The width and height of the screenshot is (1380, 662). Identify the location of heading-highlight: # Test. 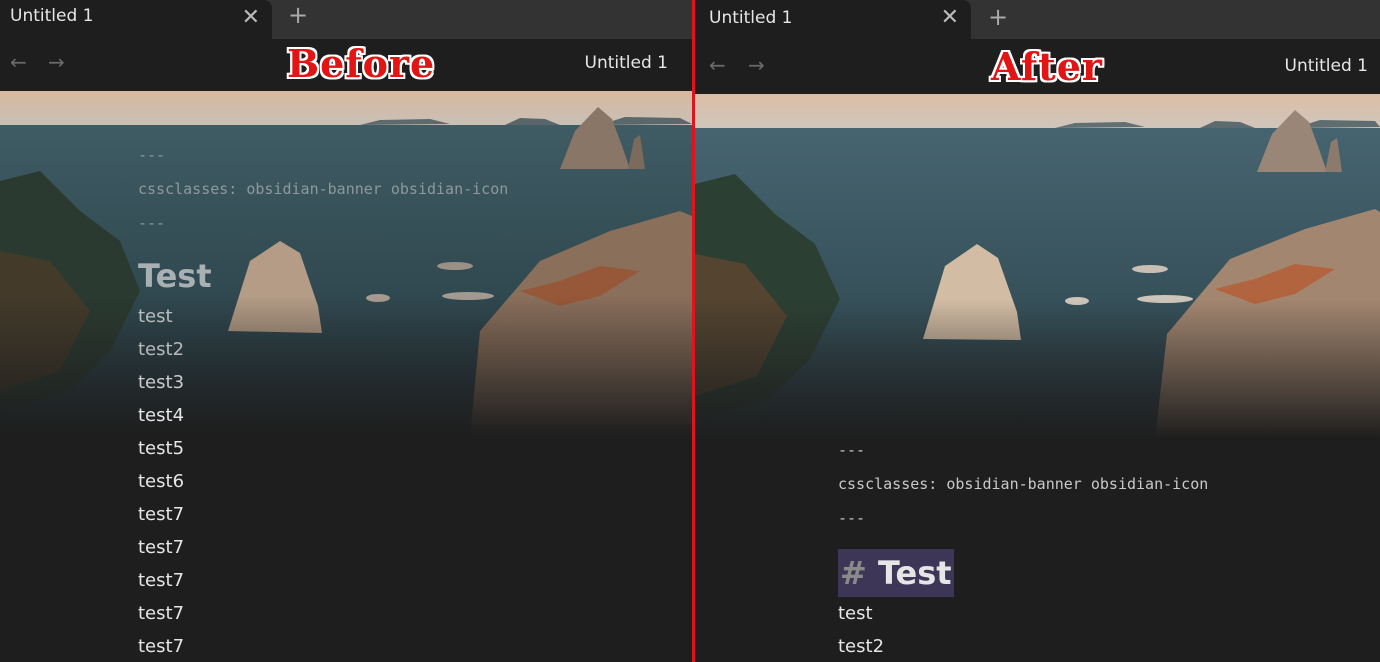
(896, 573).